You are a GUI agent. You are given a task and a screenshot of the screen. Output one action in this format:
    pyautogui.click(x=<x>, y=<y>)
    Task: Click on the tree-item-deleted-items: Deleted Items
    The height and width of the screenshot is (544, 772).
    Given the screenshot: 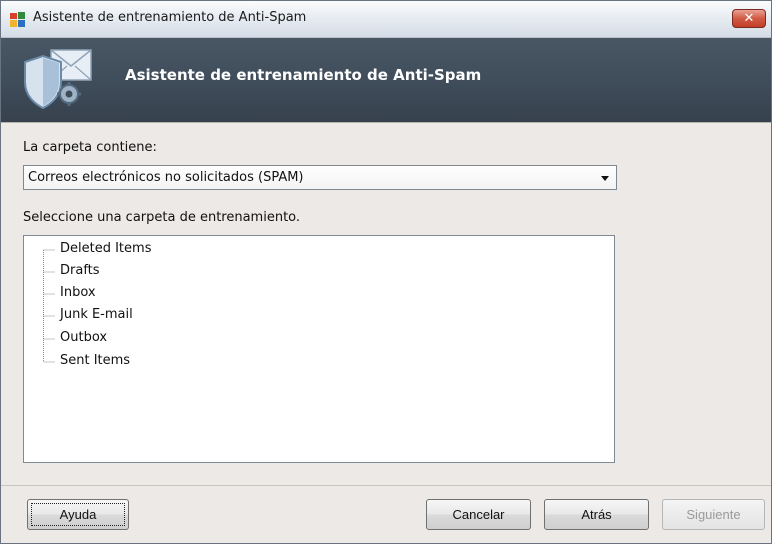 What is the action you would take?
    pyautogui.click(x=105, y=248)
    